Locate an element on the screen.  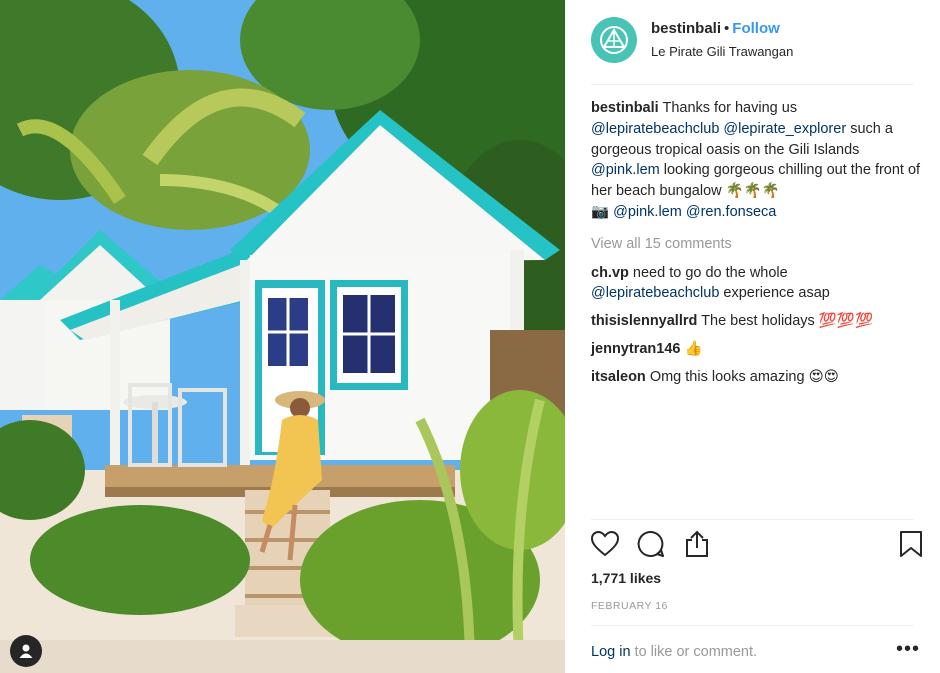
post-actions is located at coordinates (756, 546).